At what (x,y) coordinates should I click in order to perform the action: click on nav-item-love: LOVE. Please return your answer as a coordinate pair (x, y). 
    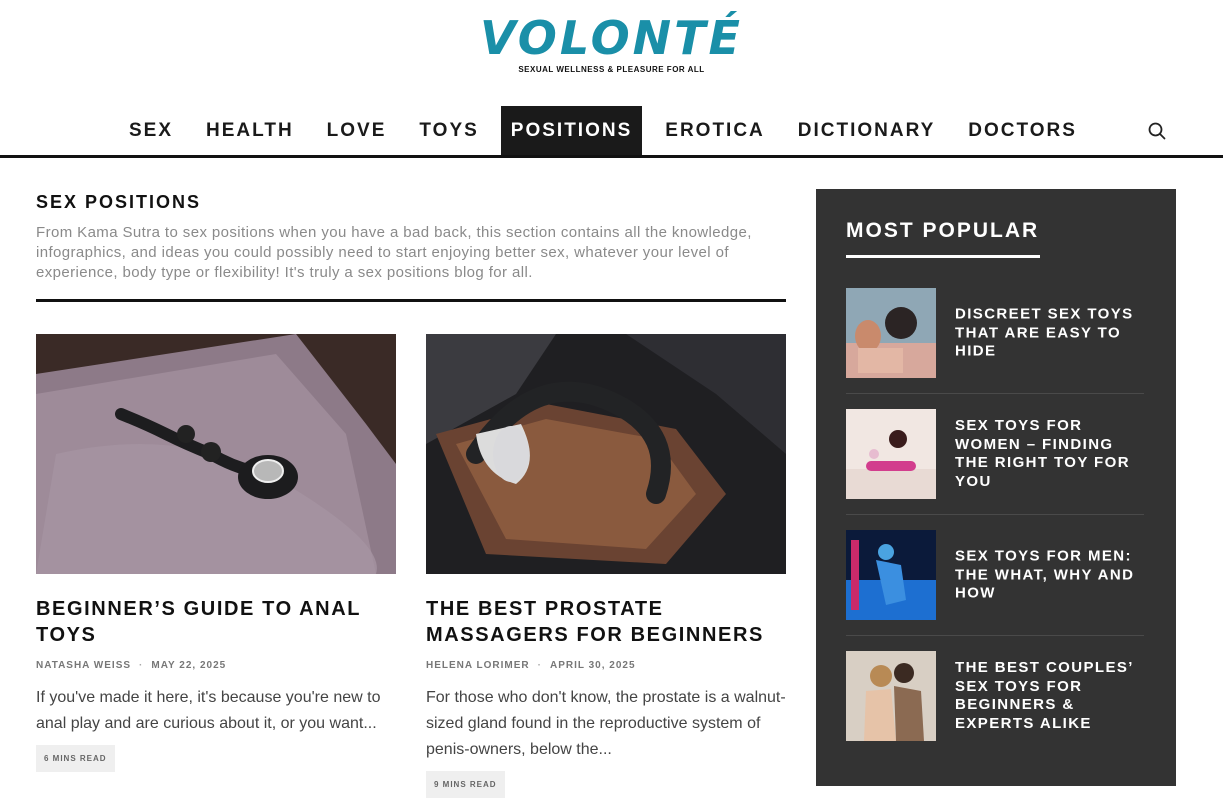
    Looking at the image, I should click on (356, 130).